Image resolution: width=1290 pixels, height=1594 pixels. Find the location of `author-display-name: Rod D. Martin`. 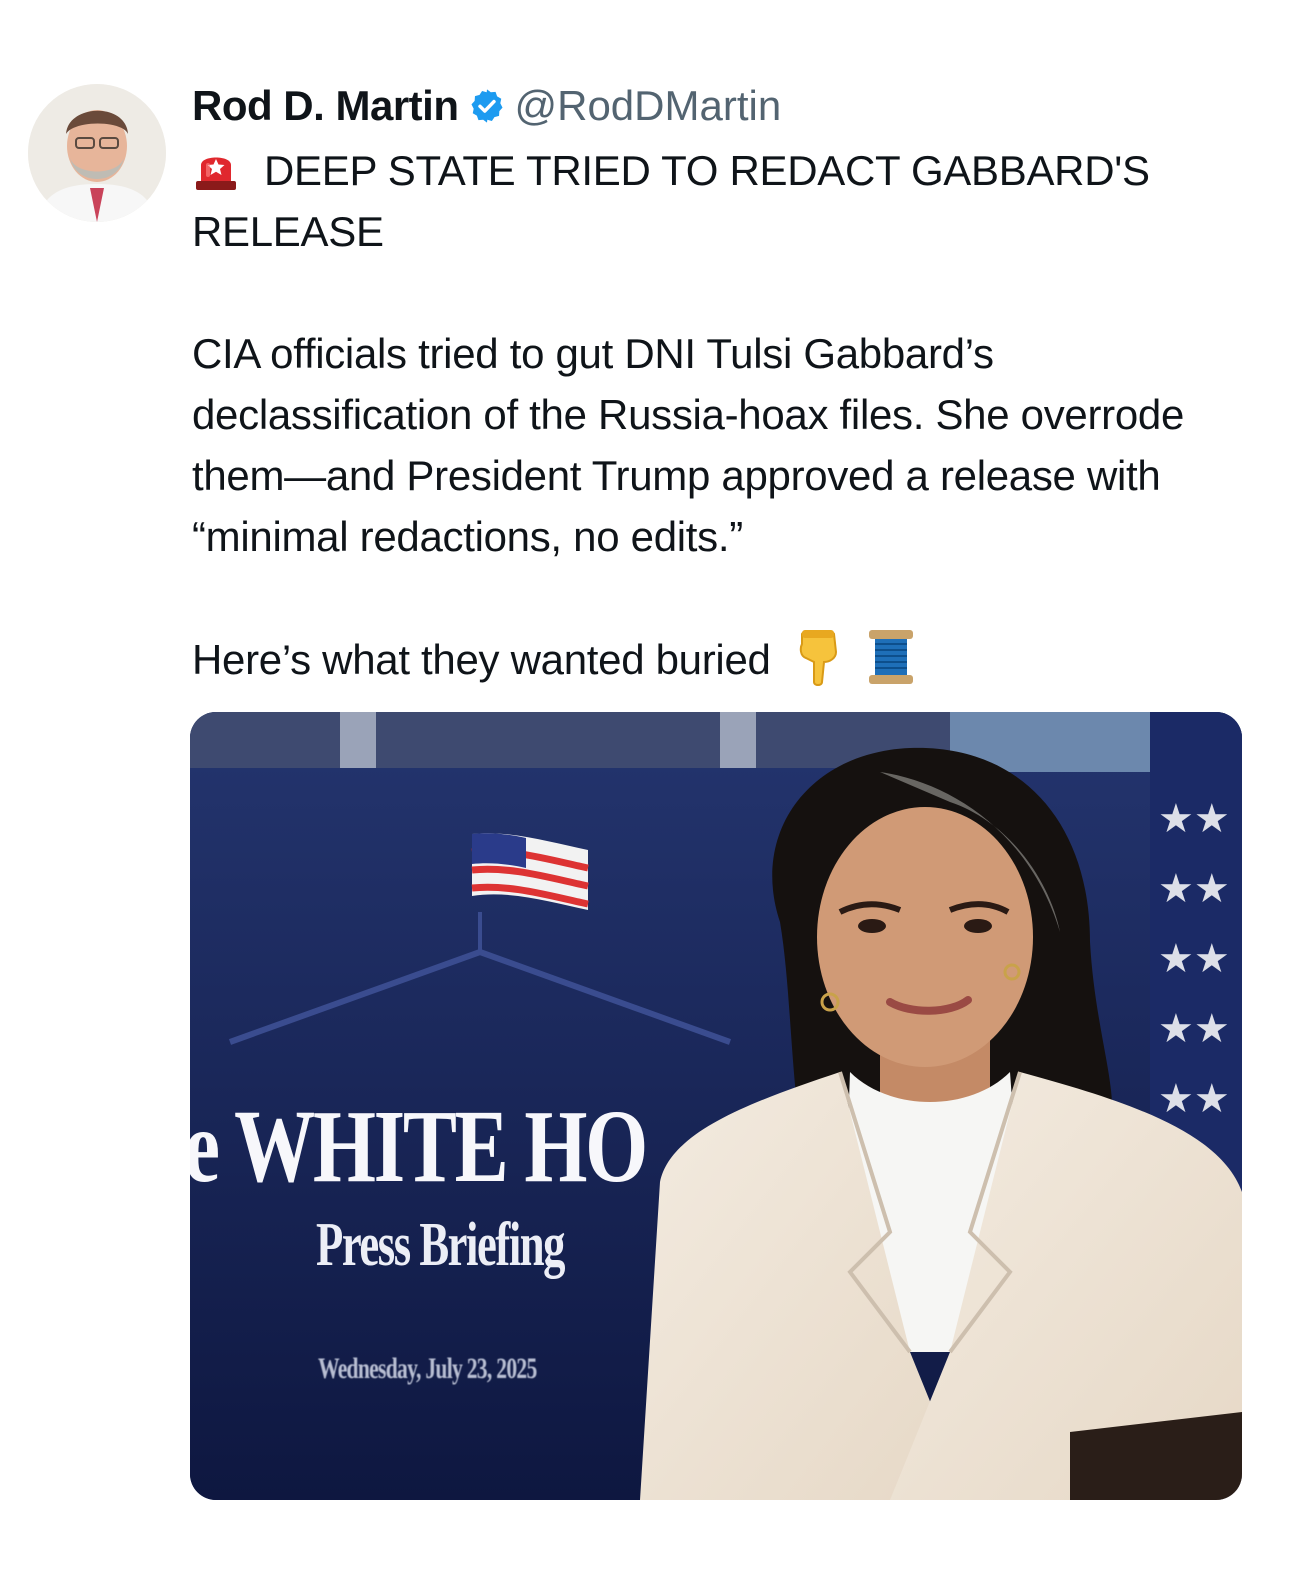

author-display-name: Rod D. Martin is located at coordinates (325, 106).